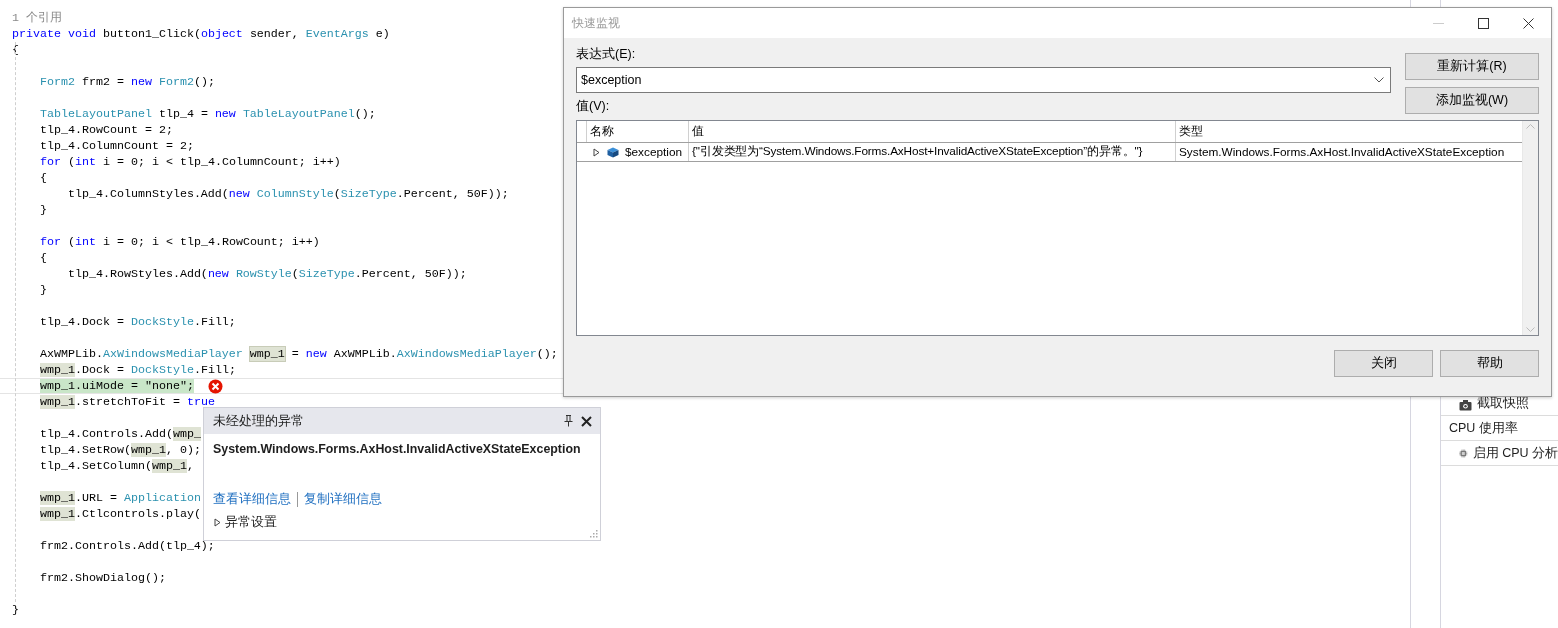 This screenshot has height=628, width=1558. I want to click on table-cell: $exception, so click(654, 152).